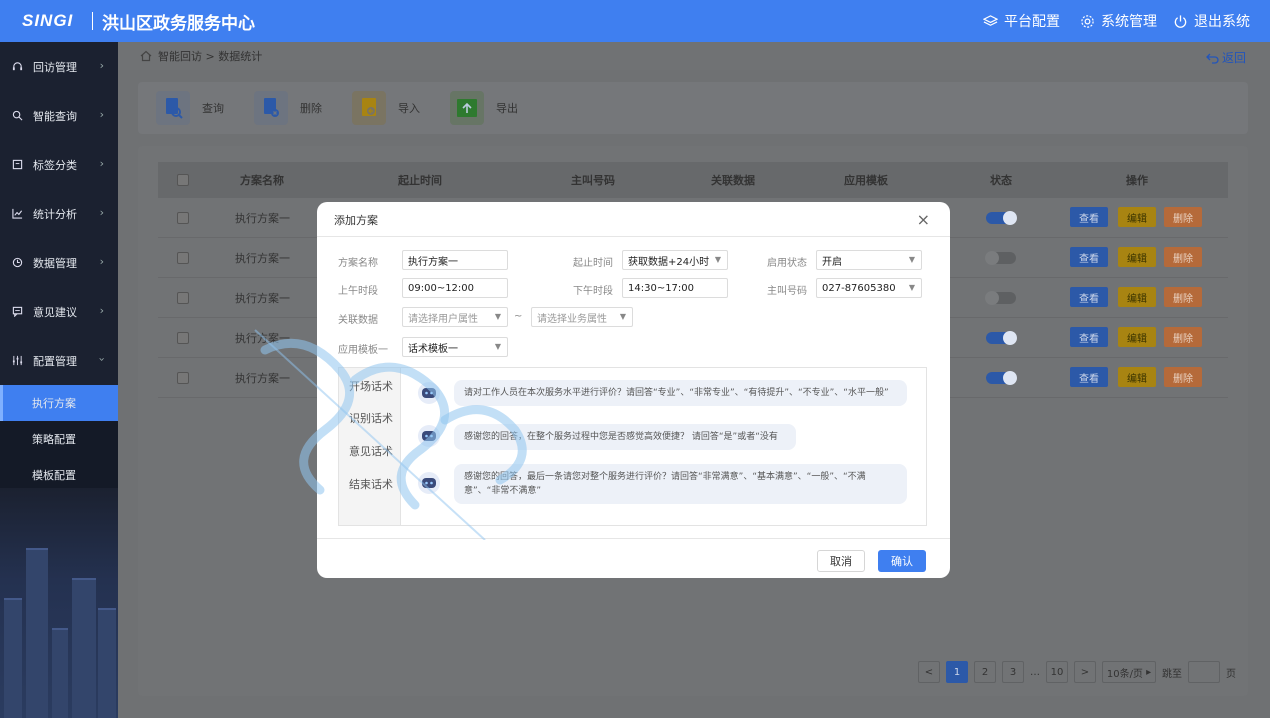 The image size is (1270, 718). I want to click on sidebar-item-smart-query: 智能查询 ›, so click(59, 115).